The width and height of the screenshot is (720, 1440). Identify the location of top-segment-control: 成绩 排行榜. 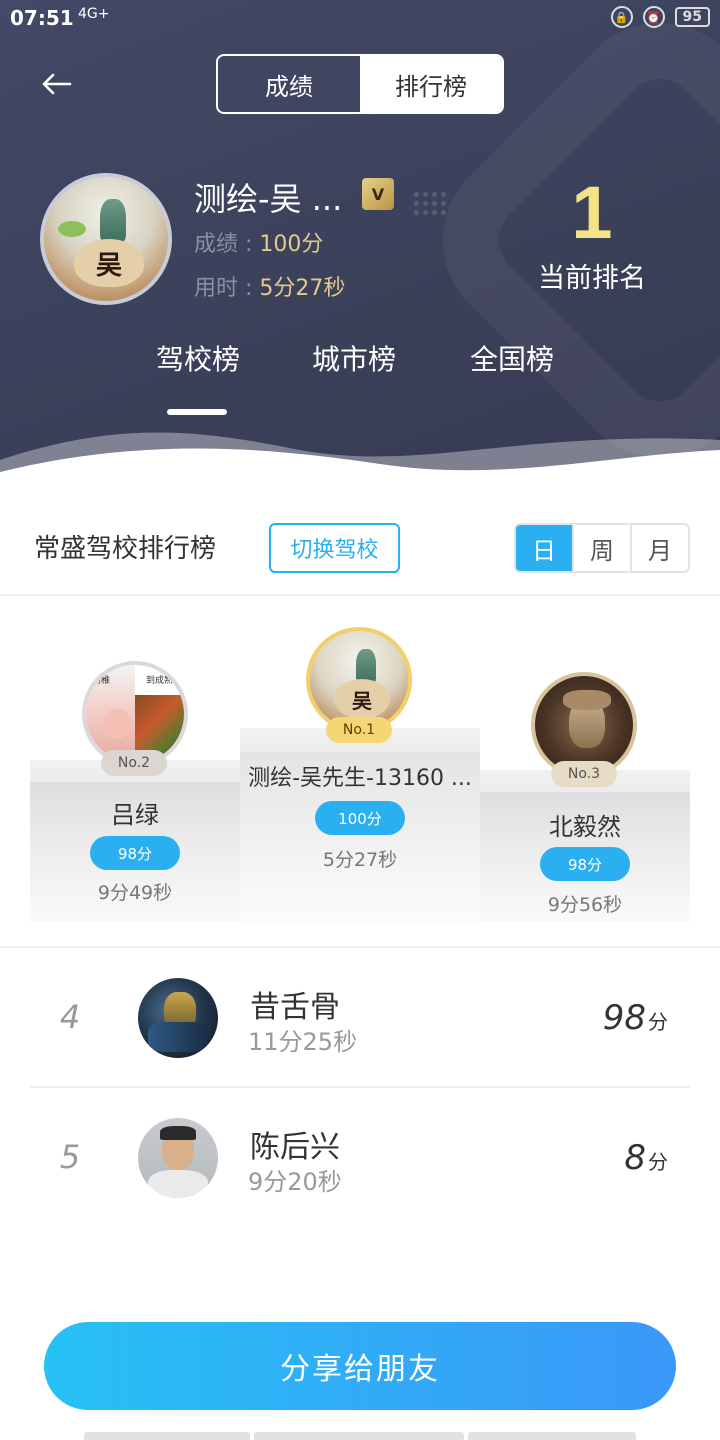
(360, 84).